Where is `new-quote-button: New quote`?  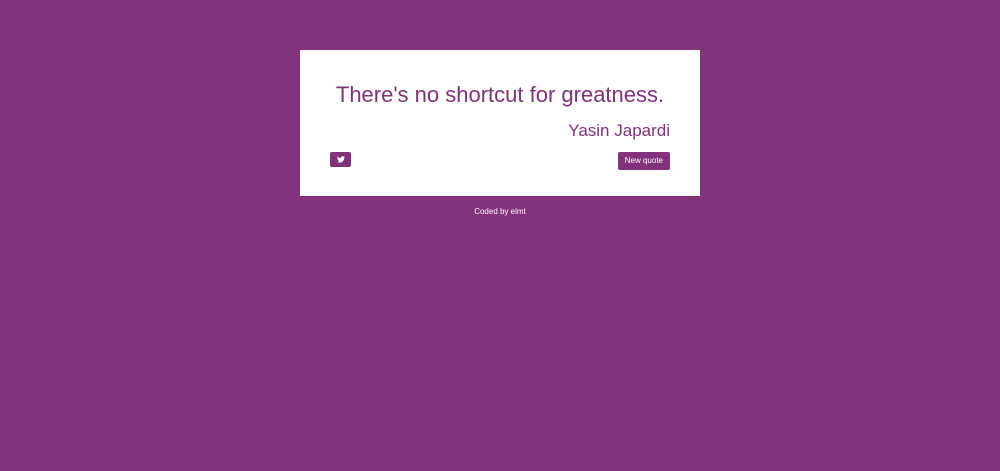
new-quote-button: New quote is located at coordinates (643, 161).